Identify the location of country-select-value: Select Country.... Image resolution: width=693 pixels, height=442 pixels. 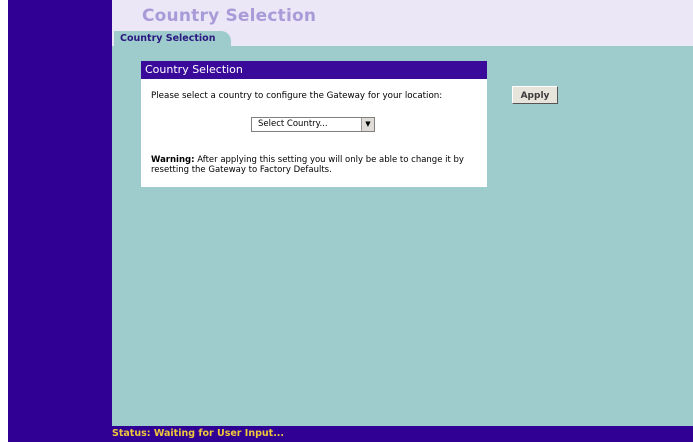
(293, 124).